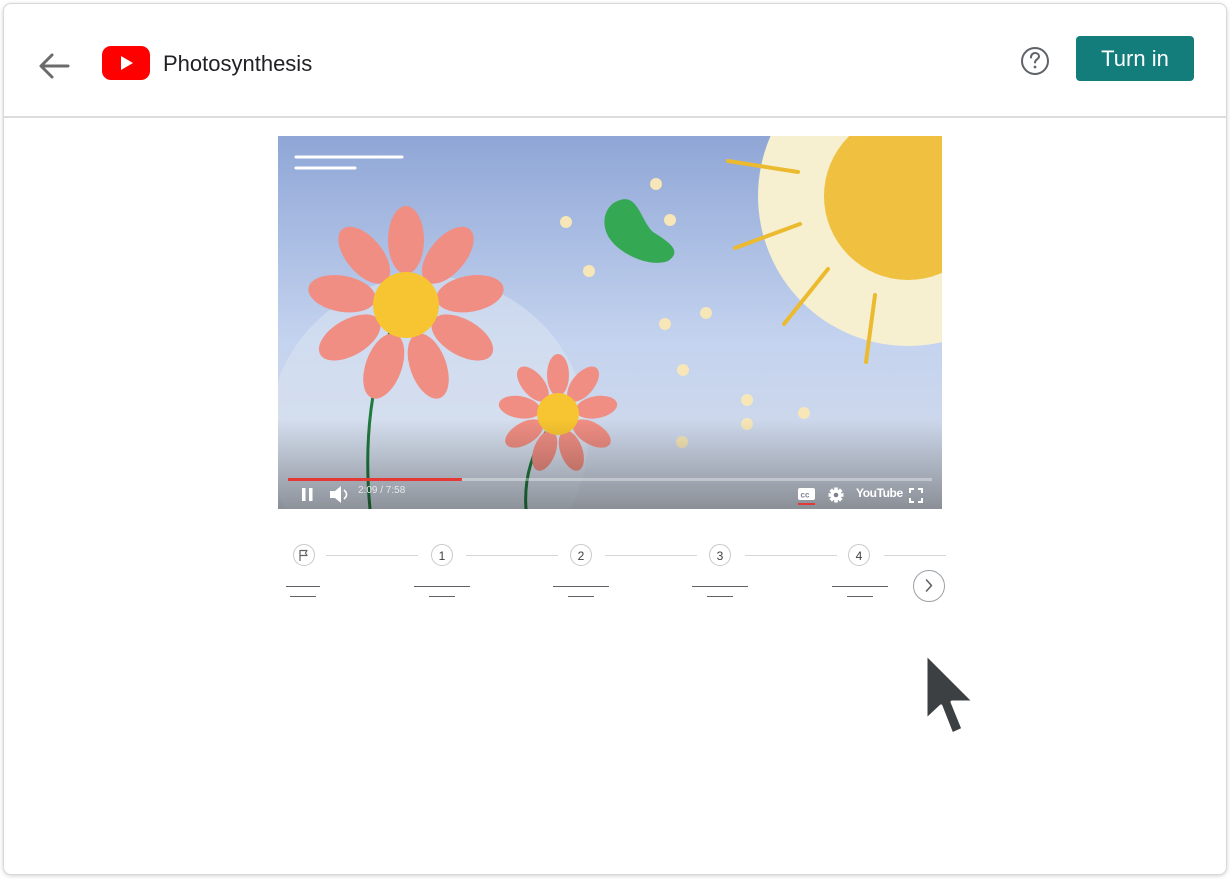  Describe the element at coordinates (1135, 58) in the screenshot. I see `turn-in-button: Turn in` at that location.